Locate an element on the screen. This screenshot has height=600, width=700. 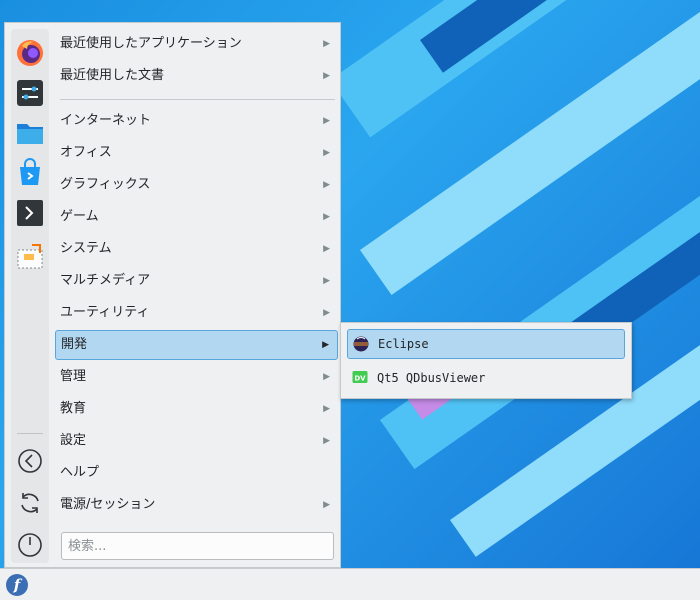
category-system: システム ▶ is located at coordinates (196, 249).